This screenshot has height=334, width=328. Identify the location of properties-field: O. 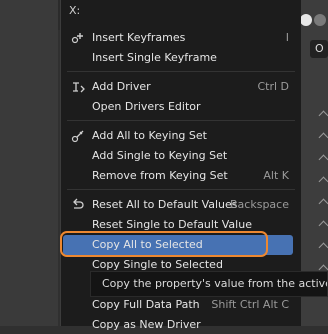
(319, 49).